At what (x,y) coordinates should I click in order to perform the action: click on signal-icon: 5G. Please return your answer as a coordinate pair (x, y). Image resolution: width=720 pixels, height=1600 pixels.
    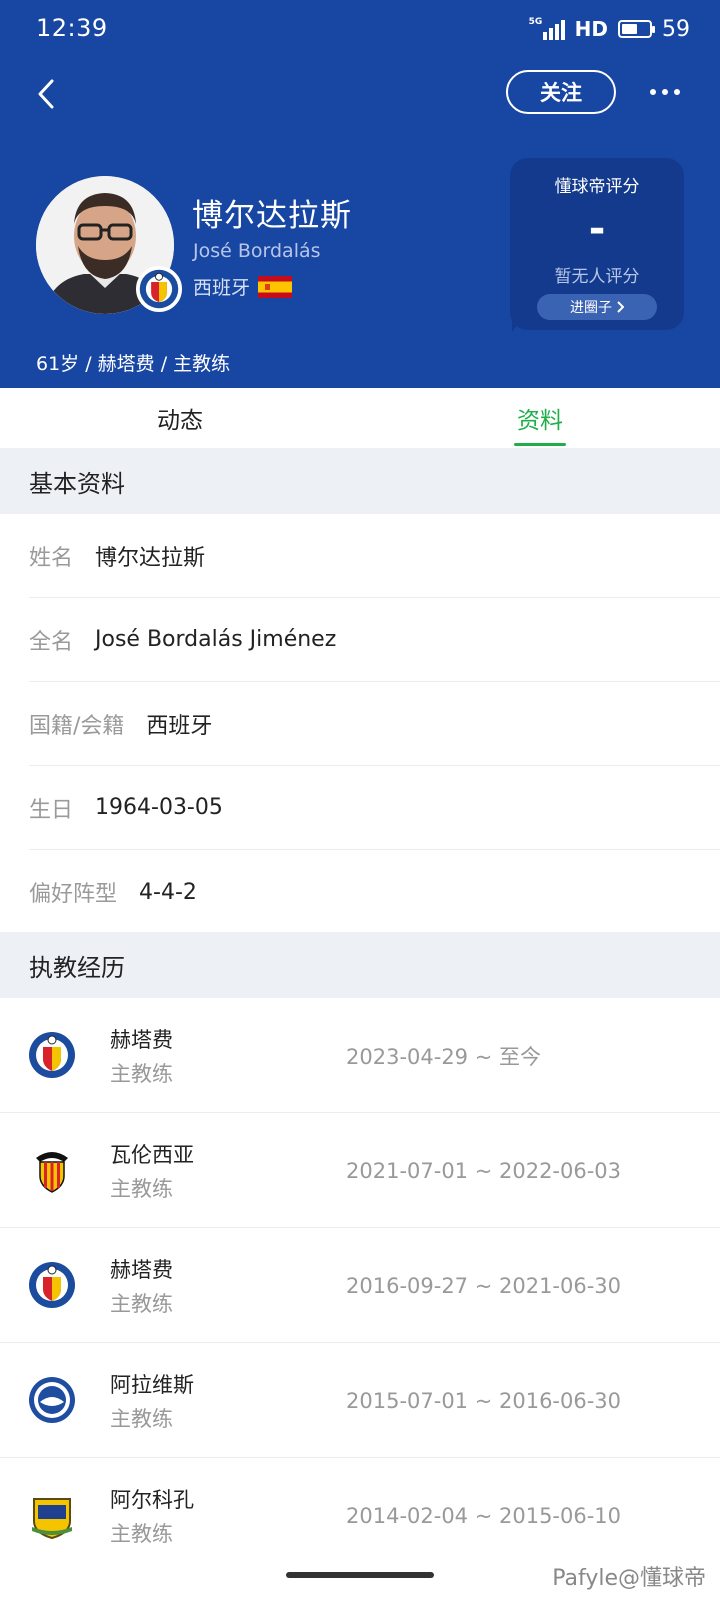
    Looking at the image, I should click on (546, 28).